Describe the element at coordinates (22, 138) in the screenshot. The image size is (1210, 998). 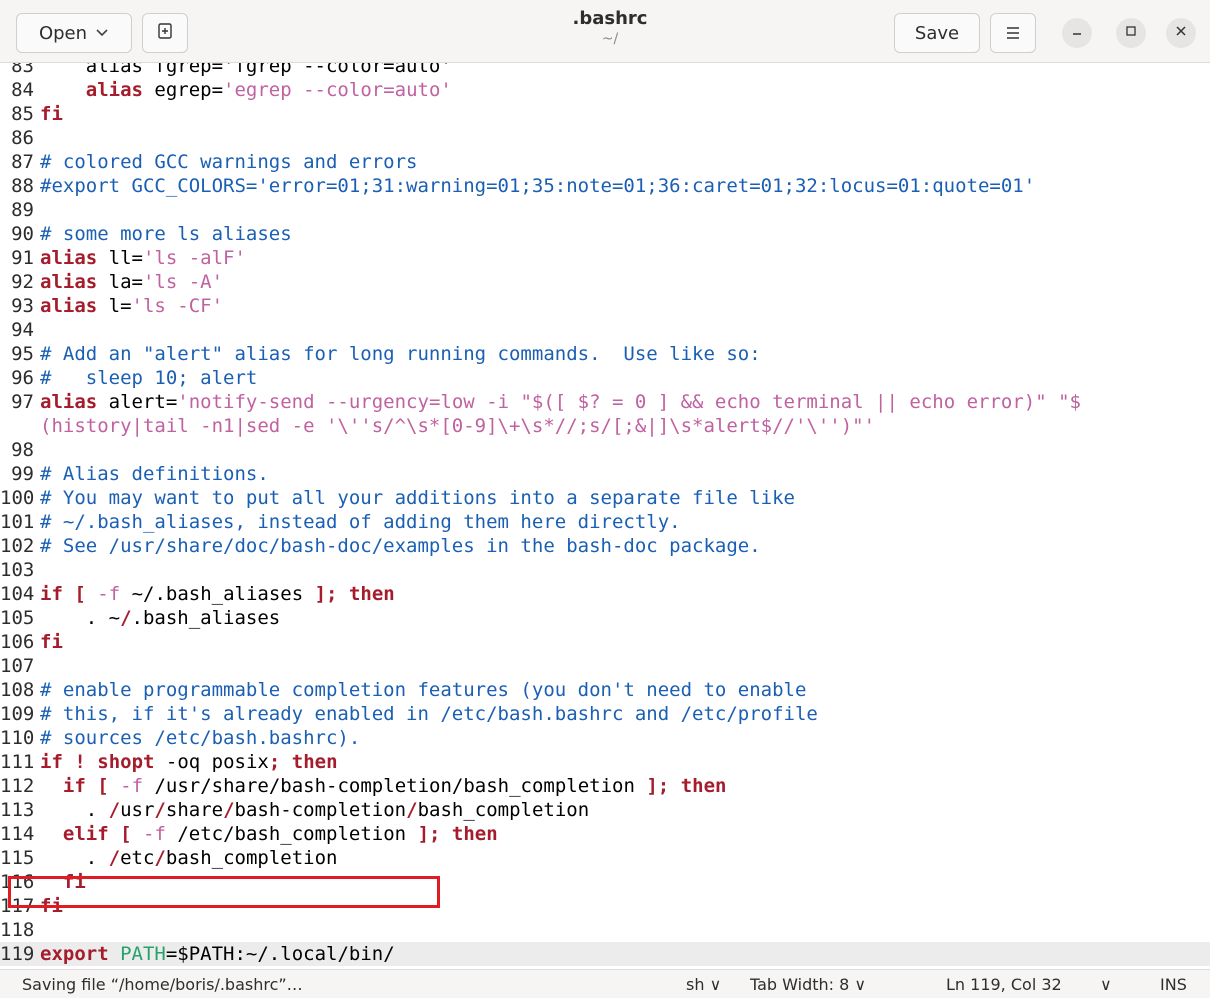
I see `line-number: 86` at that location.